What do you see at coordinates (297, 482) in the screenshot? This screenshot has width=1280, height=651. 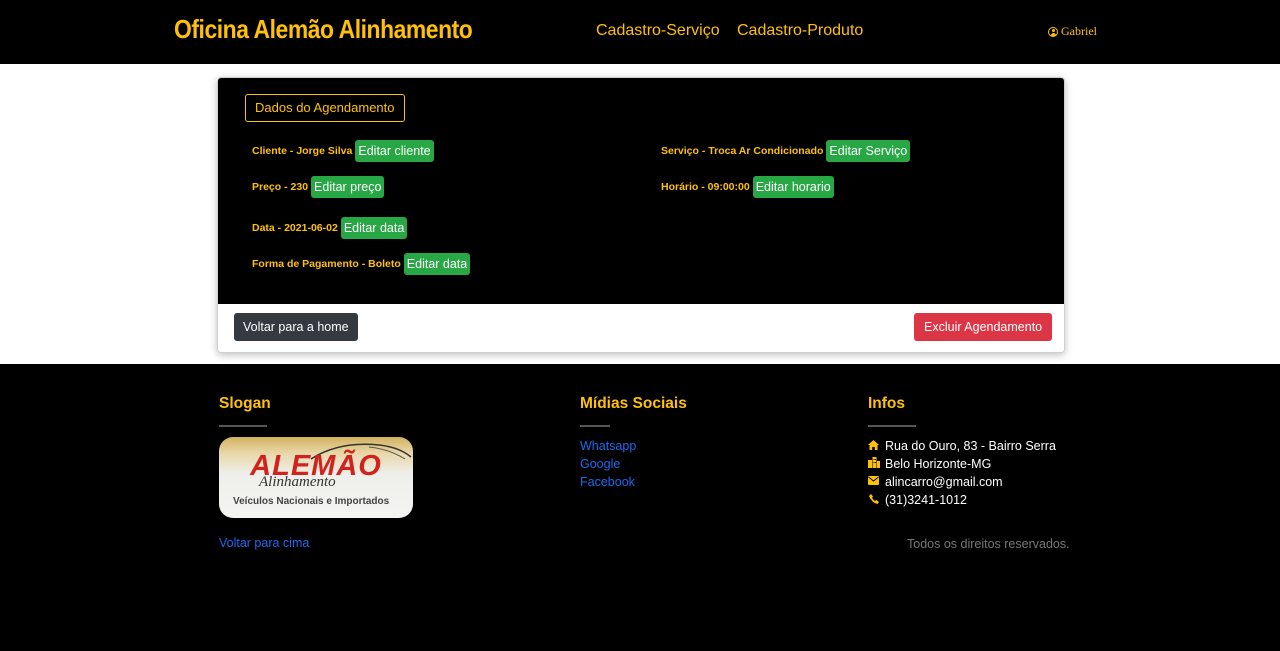 I see `logo-script: Alinhamento` at bounding box center [297, 482].